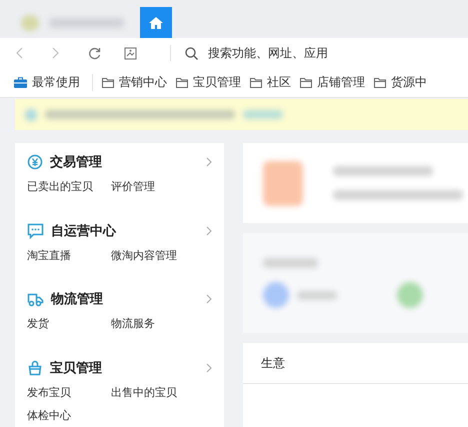 This screenshot has height=427, width=468. I want to click on forward-icon, so click(55, 53).